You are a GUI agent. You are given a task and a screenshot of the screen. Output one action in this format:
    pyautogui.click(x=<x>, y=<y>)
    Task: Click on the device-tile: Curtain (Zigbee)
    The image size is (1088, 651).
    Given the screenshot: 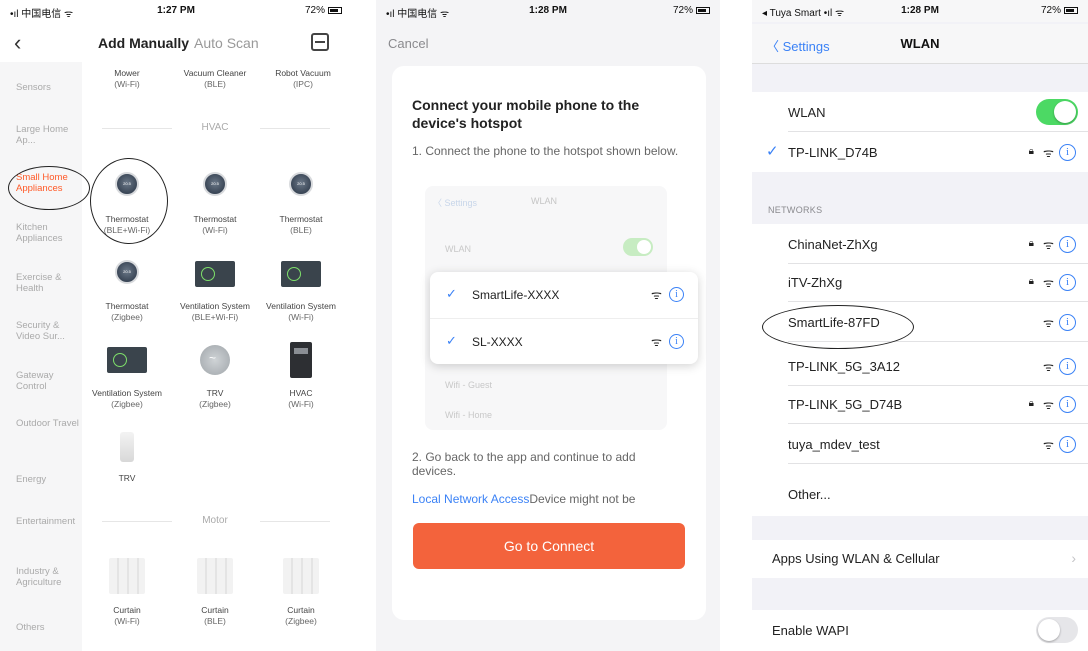 What is the action you would take?
    pyautogui.click(x=301, y=616)
    